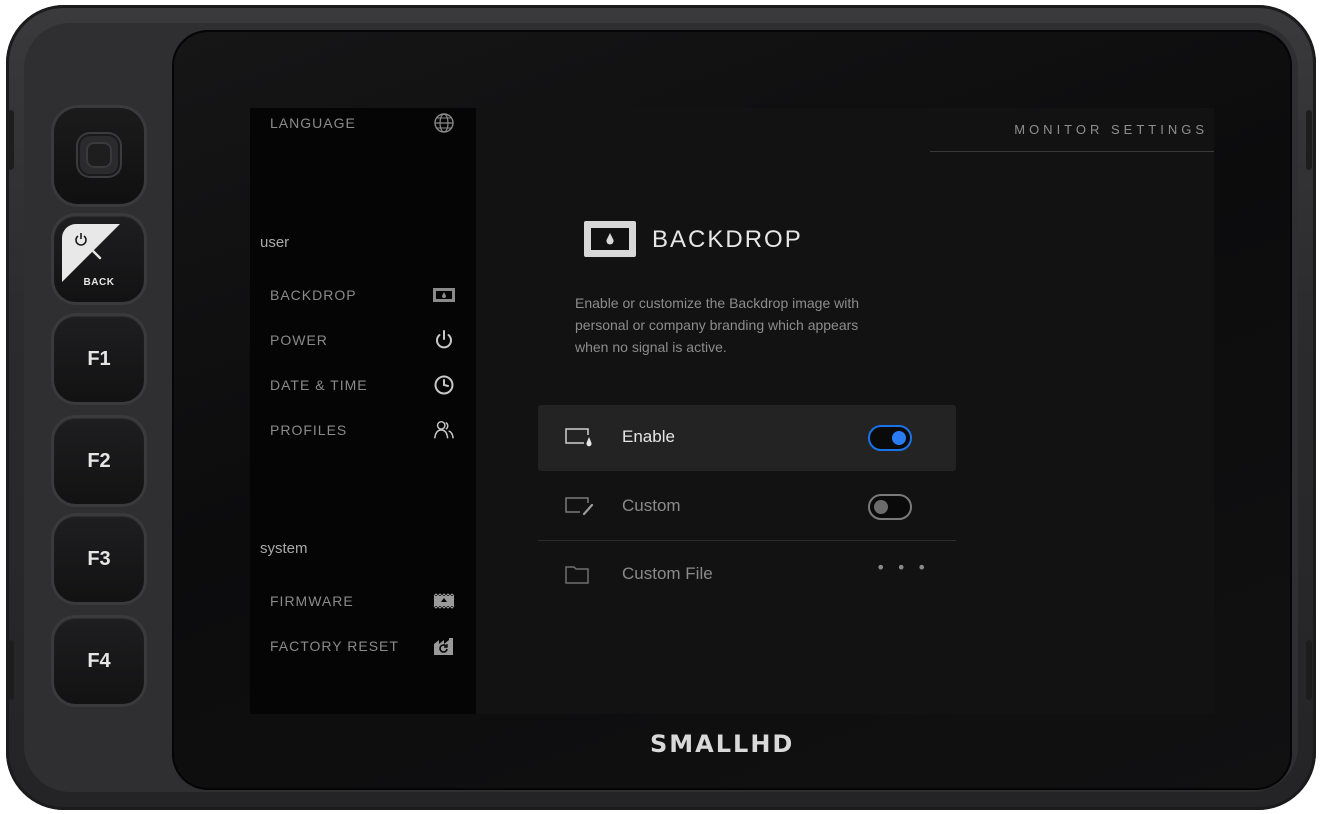  What do you see at coordinates (1072, 151) in the screenshot?
I see `title-underline` at bounding box center [1072, 151].